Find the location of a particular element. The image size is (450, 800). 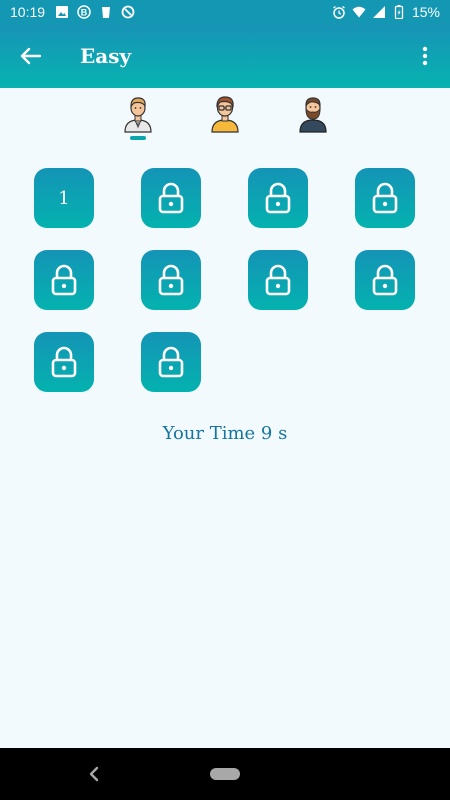

battery-icon is located at coordinates (399, 12).